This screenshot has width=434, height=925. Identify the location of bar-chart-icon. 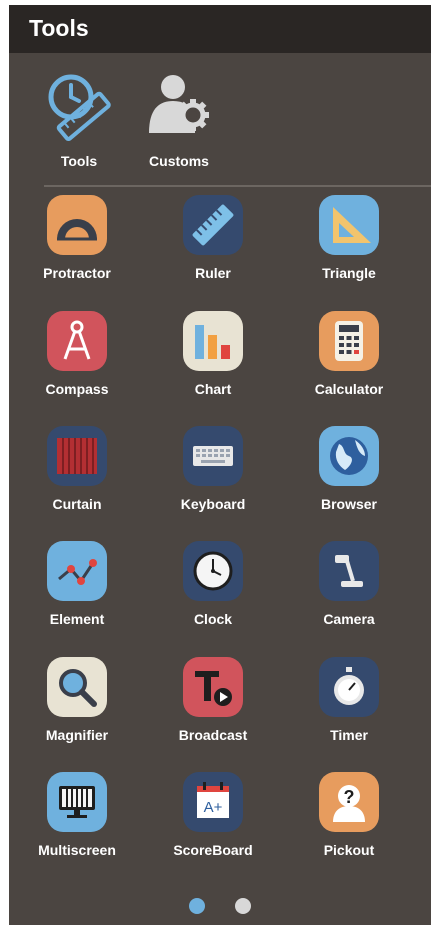
(213, 341).